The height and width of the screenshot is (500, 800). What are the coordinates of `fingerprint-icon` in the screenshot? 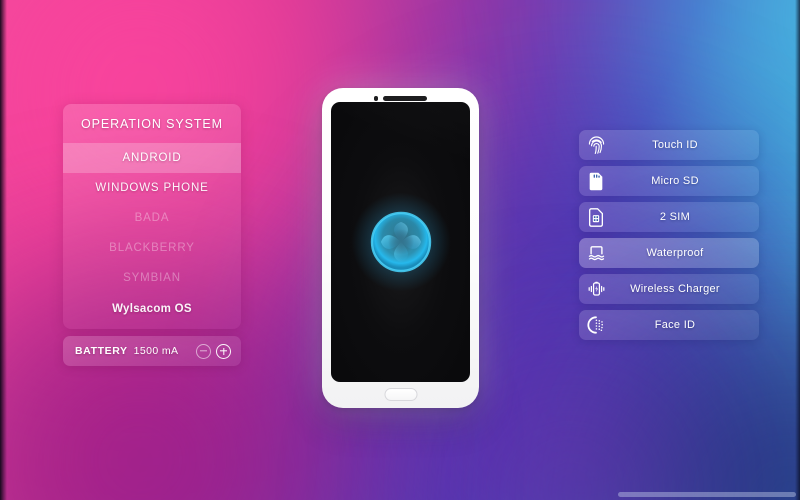 It's located at (596, 145).